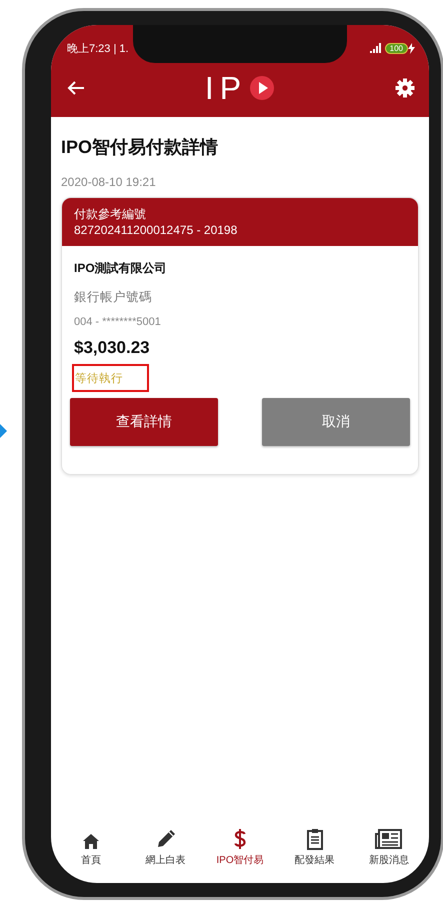  What do you see at coordinates (226, 88) in the screenshot?
I see `app-logo: IP` at bounding box center [226, 88].